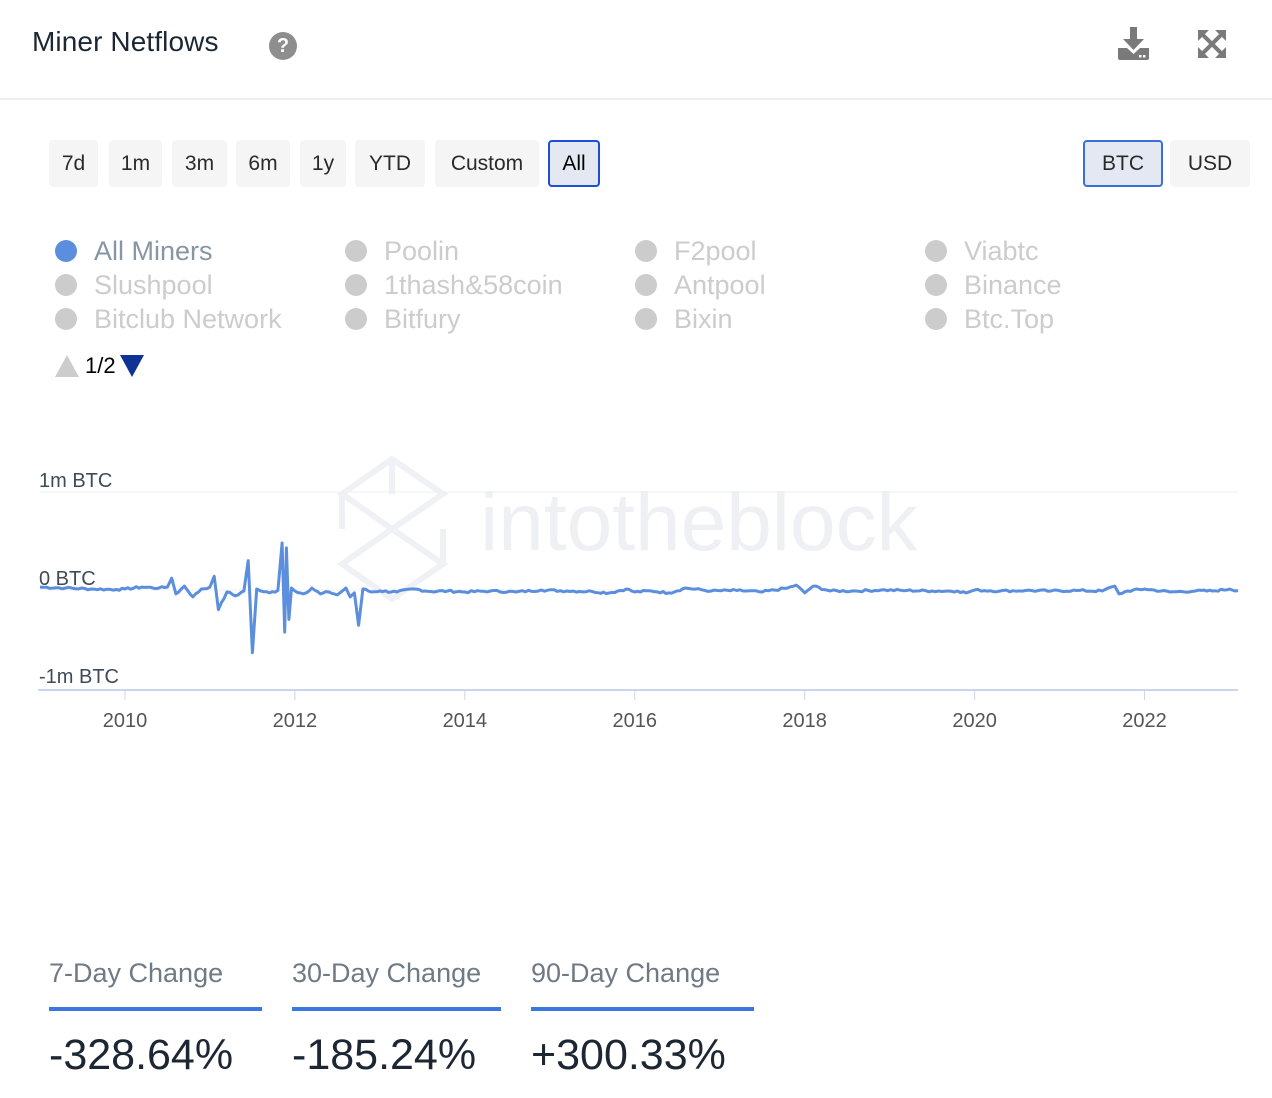  I want to click on stat-7day-label: 7-Day Change, so click(155, 984).